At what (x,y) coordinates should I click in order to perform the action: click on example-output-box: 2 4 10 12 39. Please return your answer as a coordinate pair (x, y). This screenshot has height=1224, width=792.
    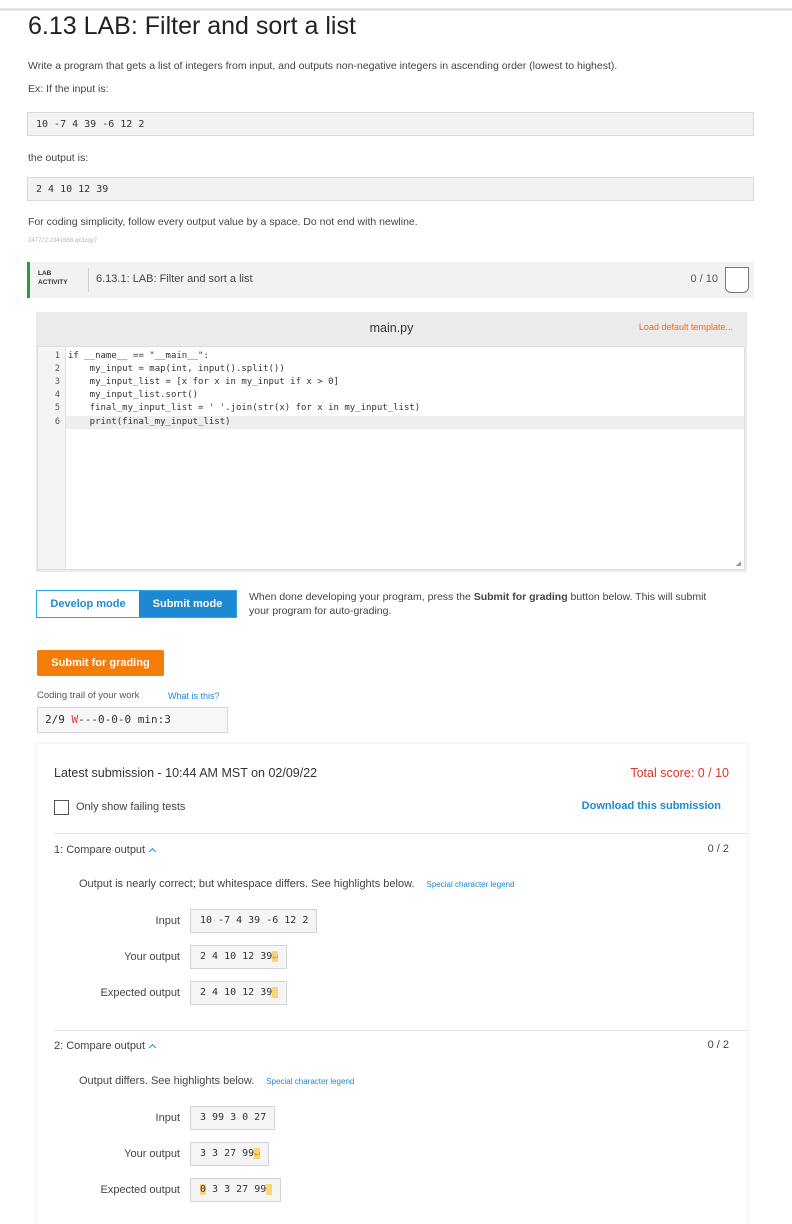
    Looking at the image, I should click on (390, 189).